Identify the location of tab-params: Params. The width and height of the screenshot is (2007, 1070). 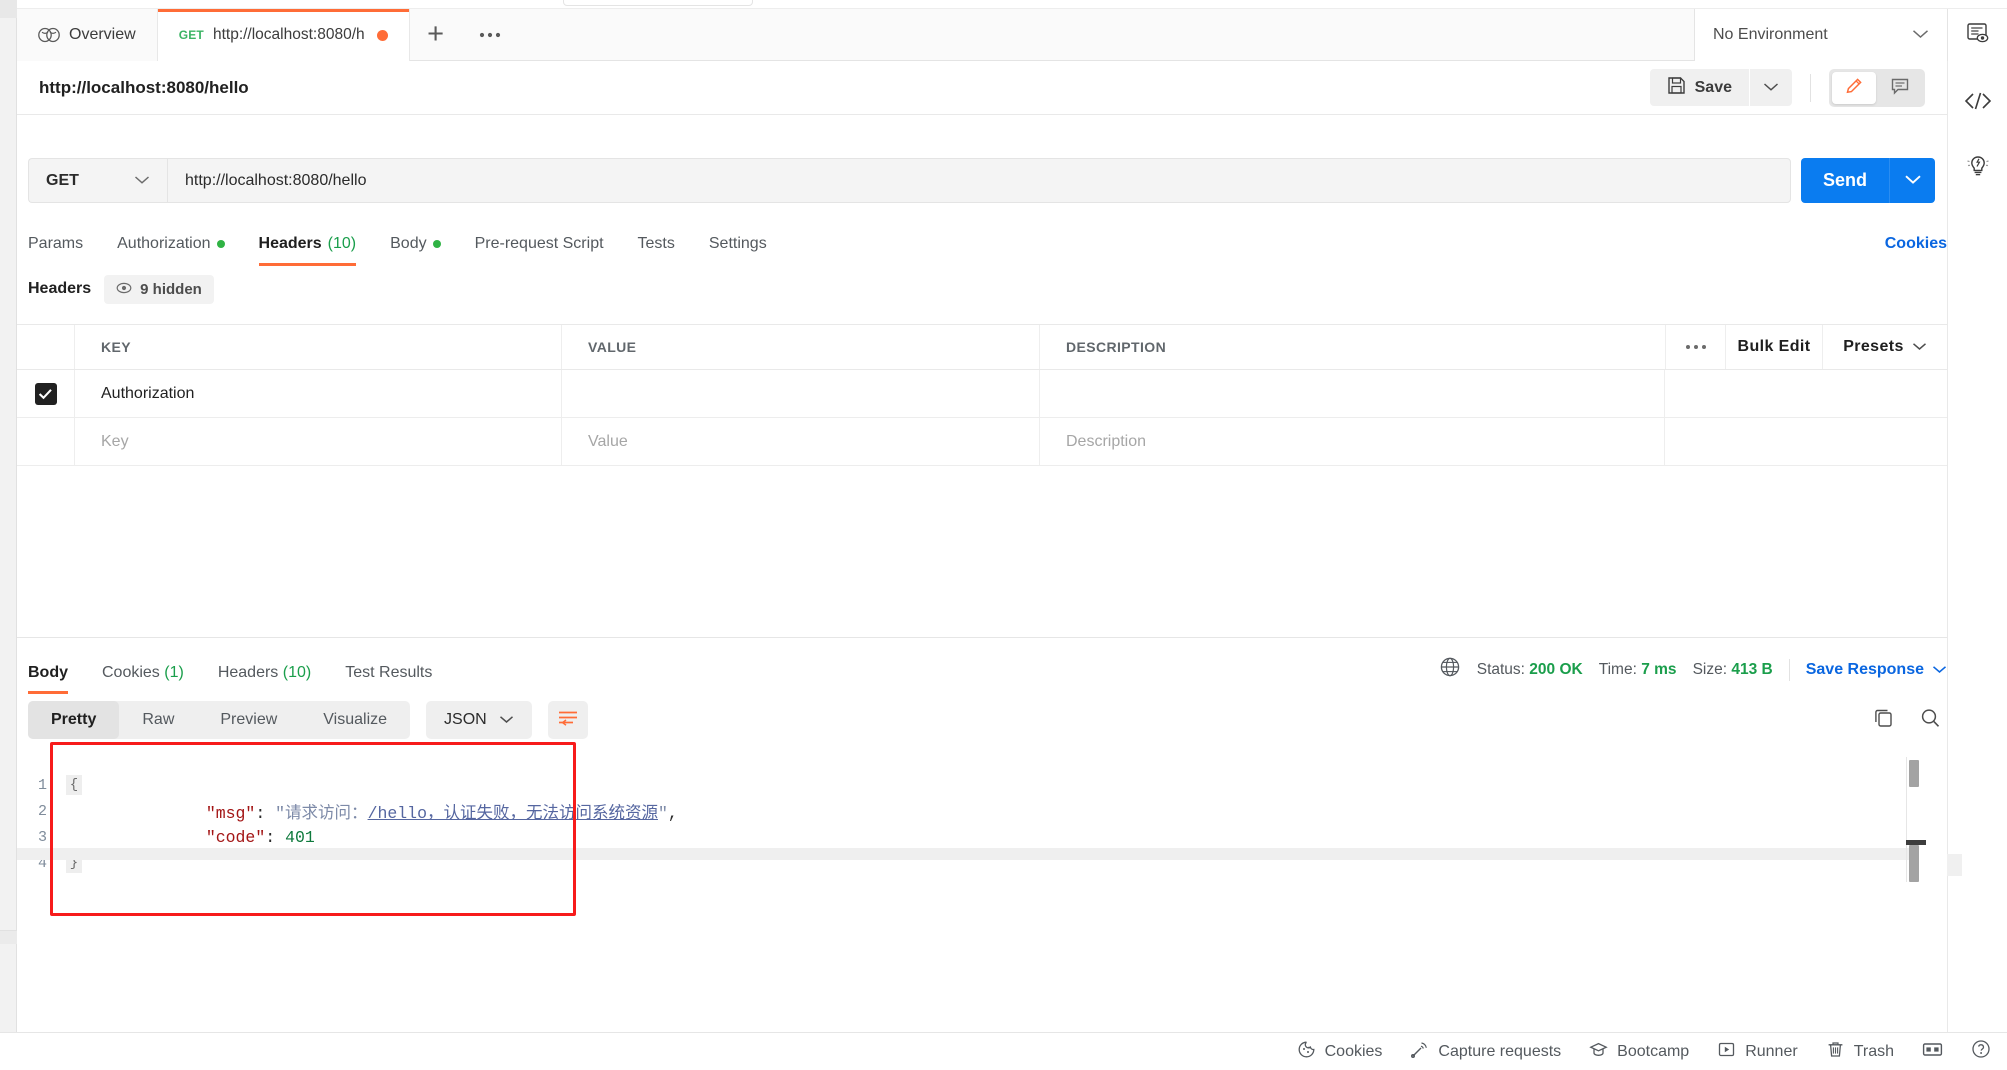
(64, 250).